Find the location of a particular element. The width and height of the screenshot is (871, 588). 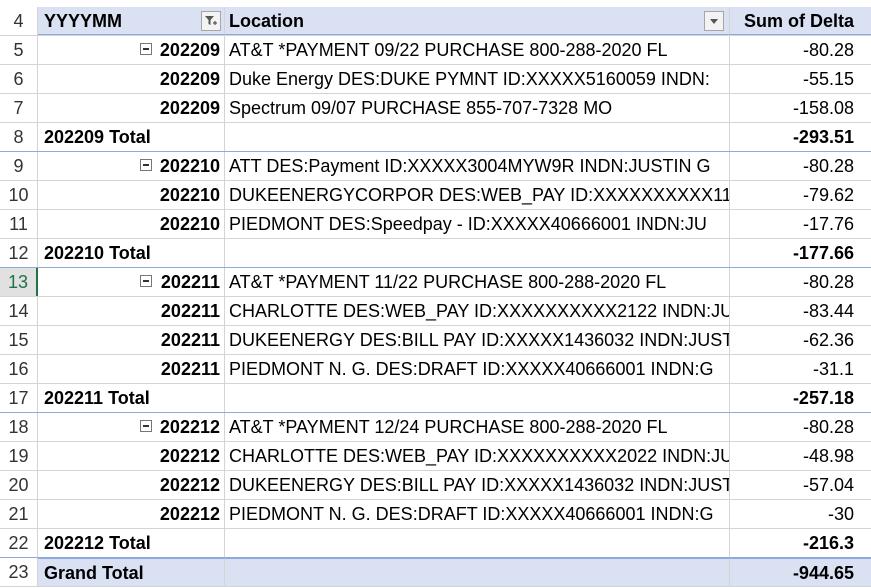

row-number: 10 is located at coordinates (19, 195).